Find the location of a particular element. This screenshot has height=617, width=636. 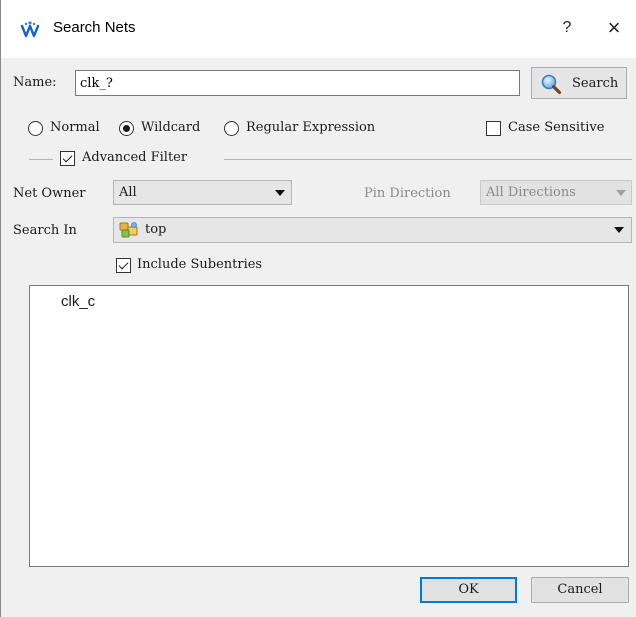

search-button-label: Search is located at coordinates (595, 83).